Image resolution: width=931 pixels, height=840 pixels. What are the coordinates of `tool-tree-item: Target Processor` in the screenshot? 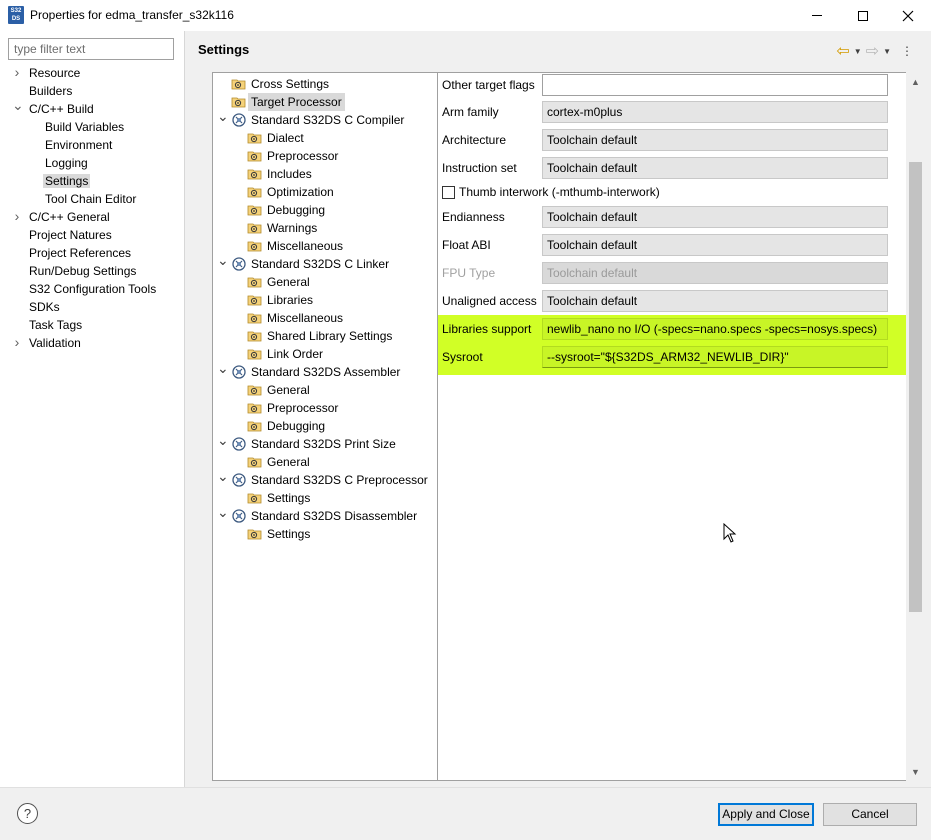 It's located at (325, 102).